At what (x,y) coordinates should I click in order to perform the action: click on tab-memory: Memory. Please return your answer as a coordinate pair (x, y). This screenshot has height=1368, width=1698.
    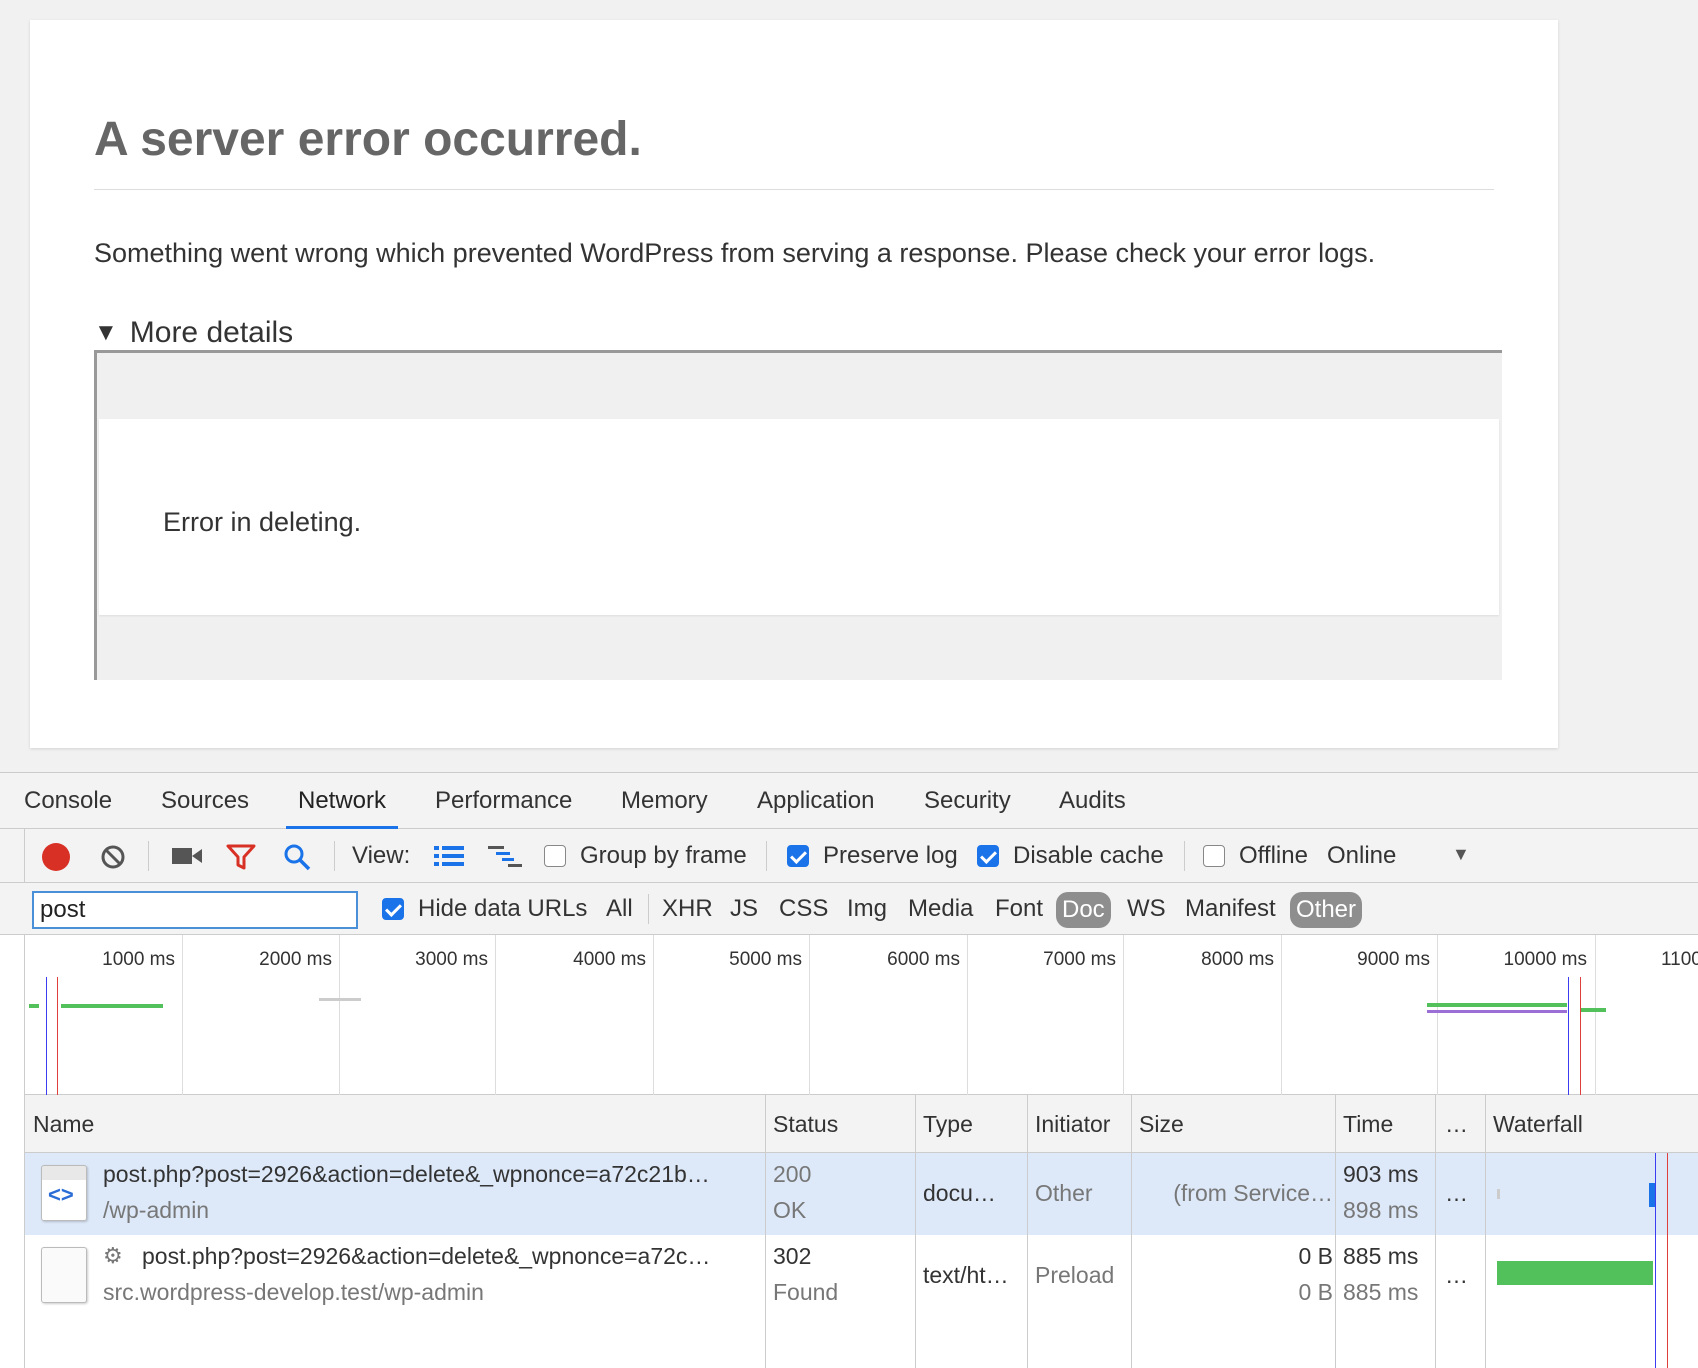
    Looking at the image, I should click on (664, 801).